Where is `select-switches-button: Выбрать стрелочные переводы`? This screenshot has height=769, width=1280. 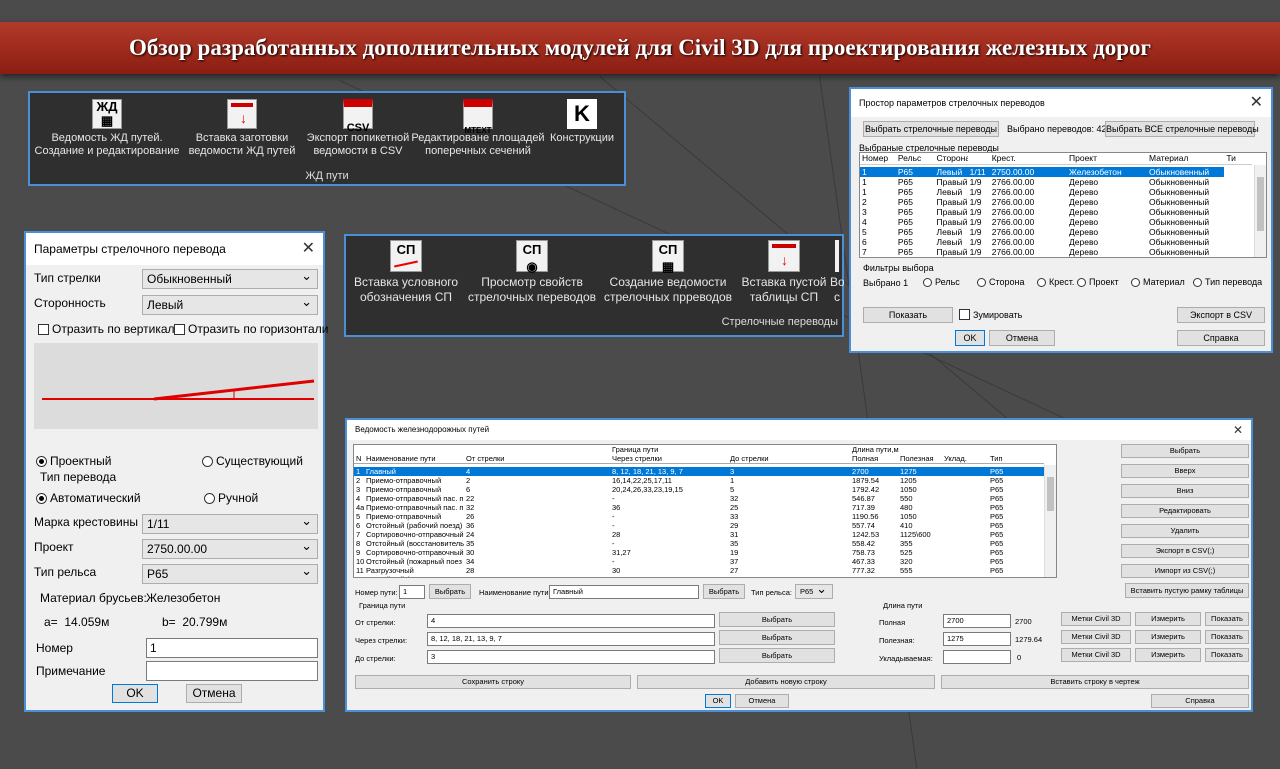
select-switches-button: Выбрать стрелочные переводы is located at coordinates (931, 129).